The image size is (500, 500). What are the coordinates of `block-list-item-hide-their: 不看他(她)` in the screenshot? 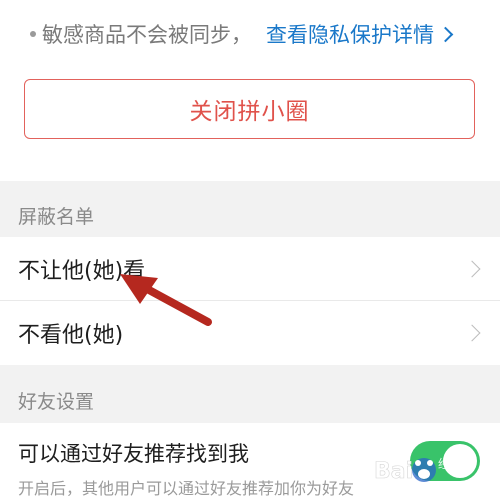 It's located at (250, 333).